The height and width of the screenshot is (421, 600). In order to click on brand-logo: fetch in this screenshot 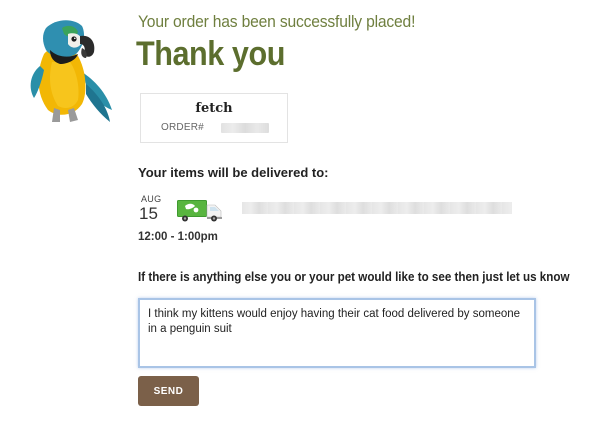, I will do `click(214, 108)`.